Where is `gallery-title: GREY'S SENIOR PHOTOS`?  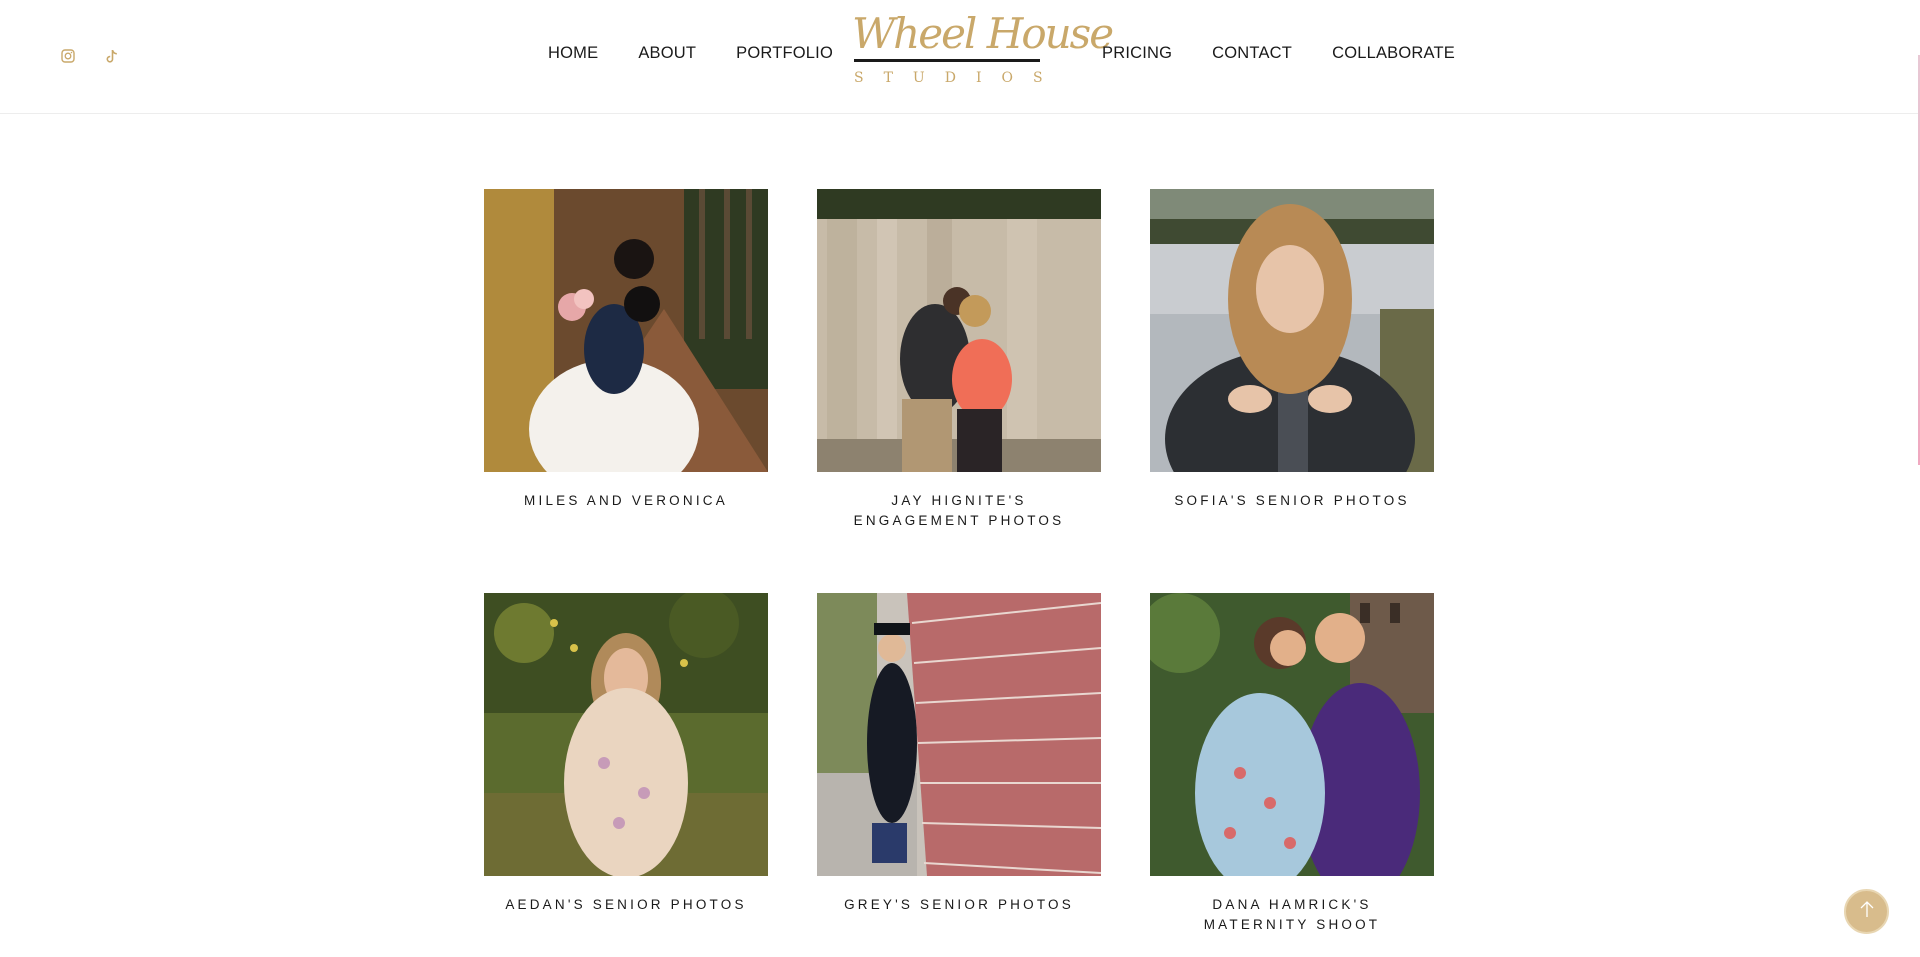 gallery-title: GREY'S SENIOR PHOTOS is located at coordinates (959, 905).